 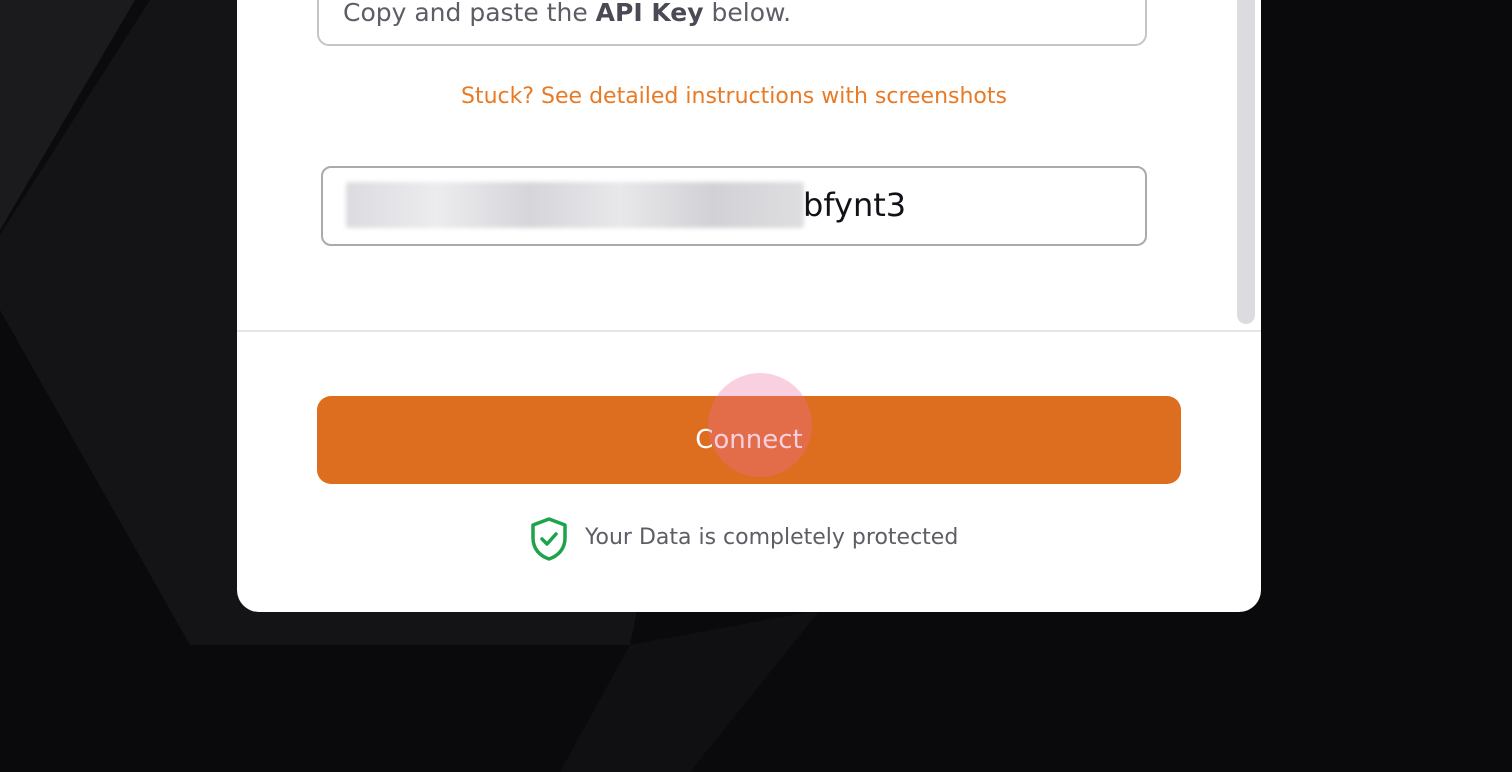 I want to click on instruction-text: Copy and paste the API Key below., so click(x=567, y=13).